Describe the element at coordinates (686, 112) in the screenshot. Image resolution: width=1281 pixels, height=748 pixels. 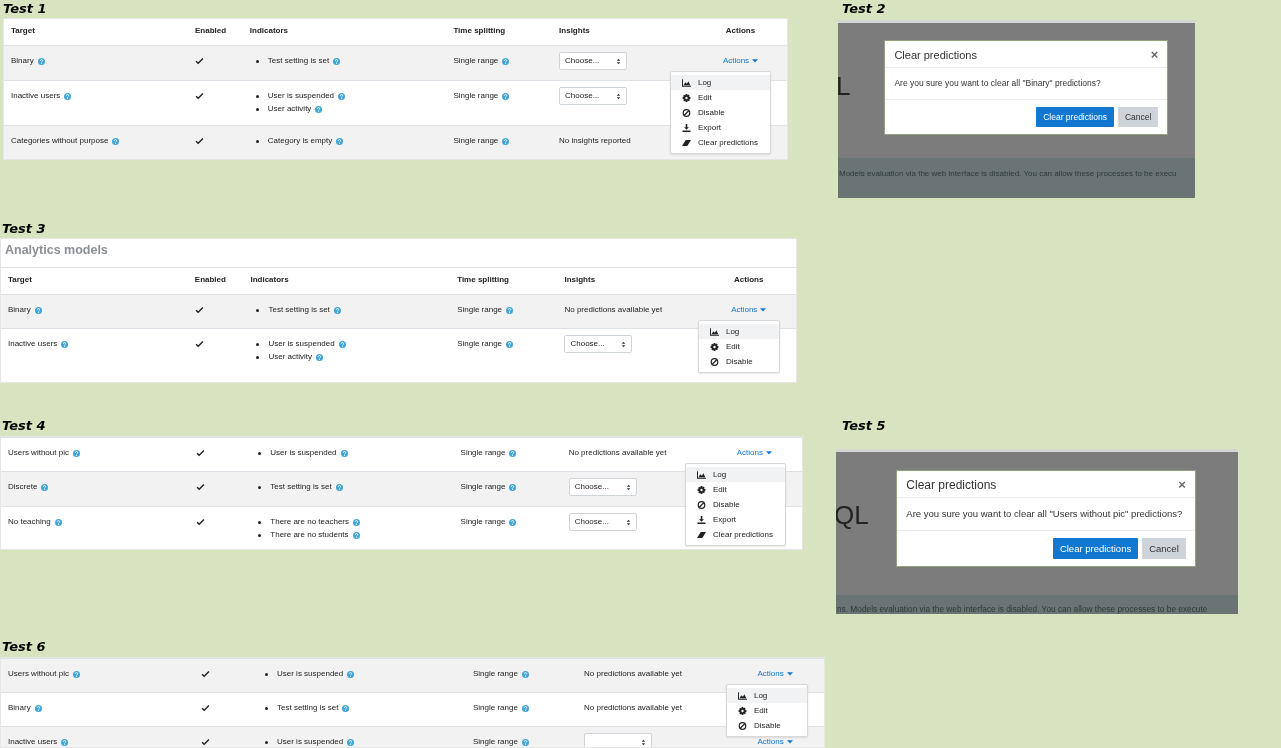
I see `prohibited-icon` at that location.